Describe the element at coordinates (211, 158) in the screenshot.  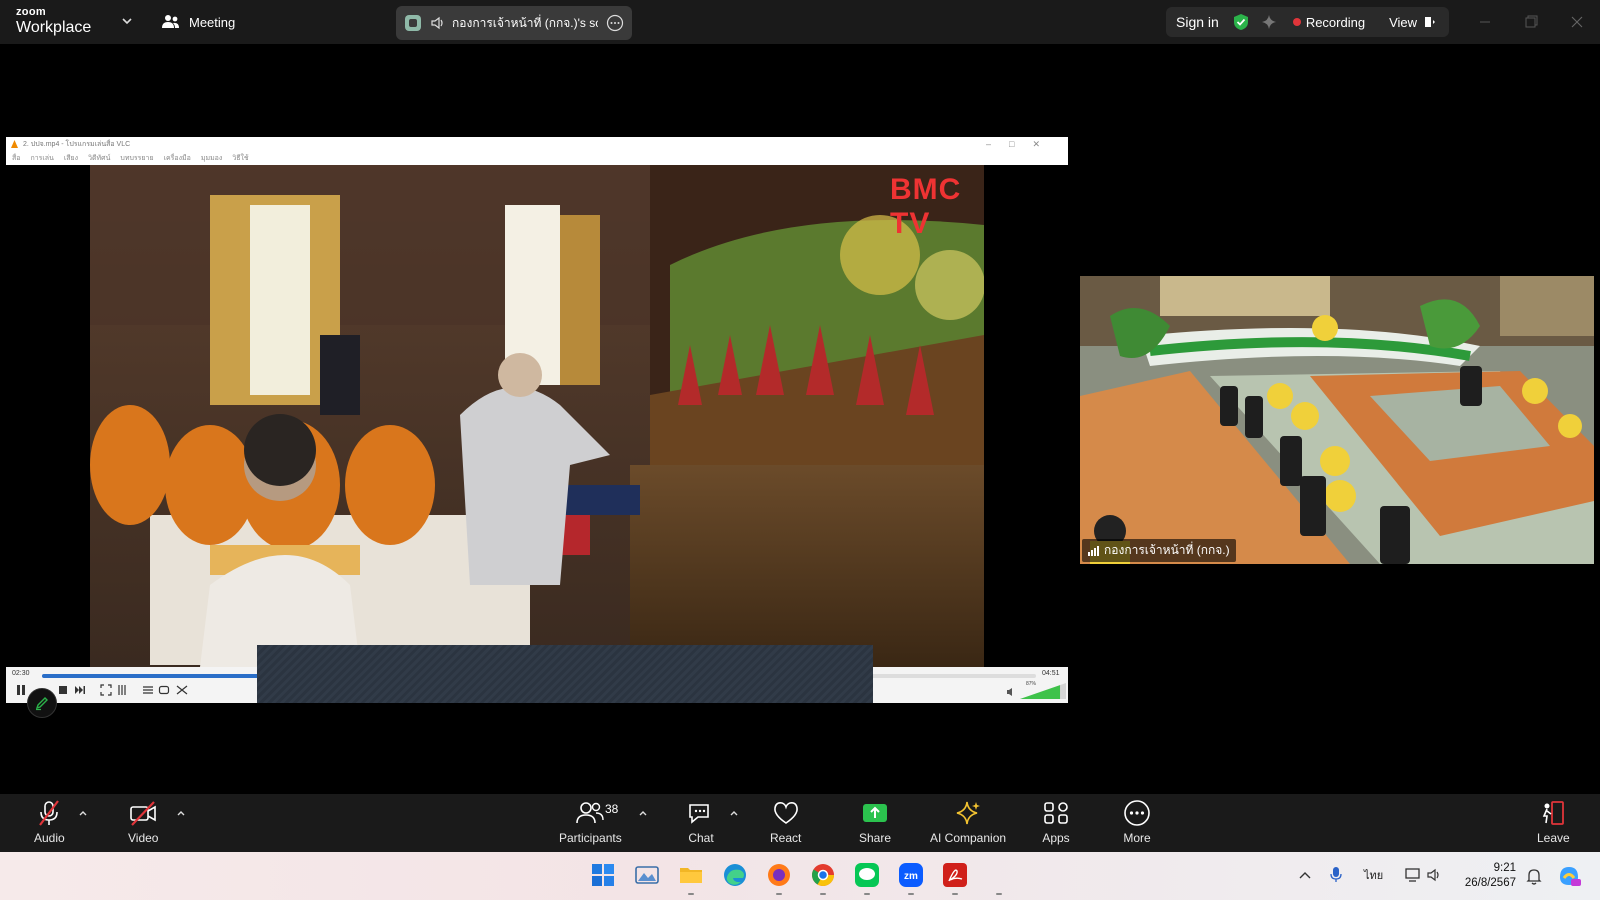
I see `vlc-menu-item: มุมมอง` at that location.